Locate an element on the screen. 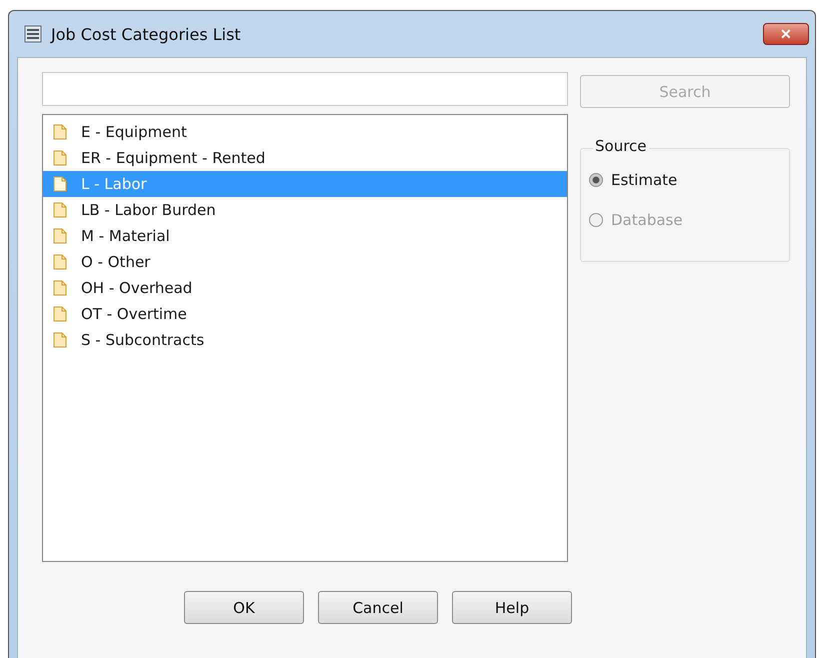 Image resolution: width=820 pixels, height=658 pixels. item-label: LB - Labor Burden is located at coordinates (148, 210).